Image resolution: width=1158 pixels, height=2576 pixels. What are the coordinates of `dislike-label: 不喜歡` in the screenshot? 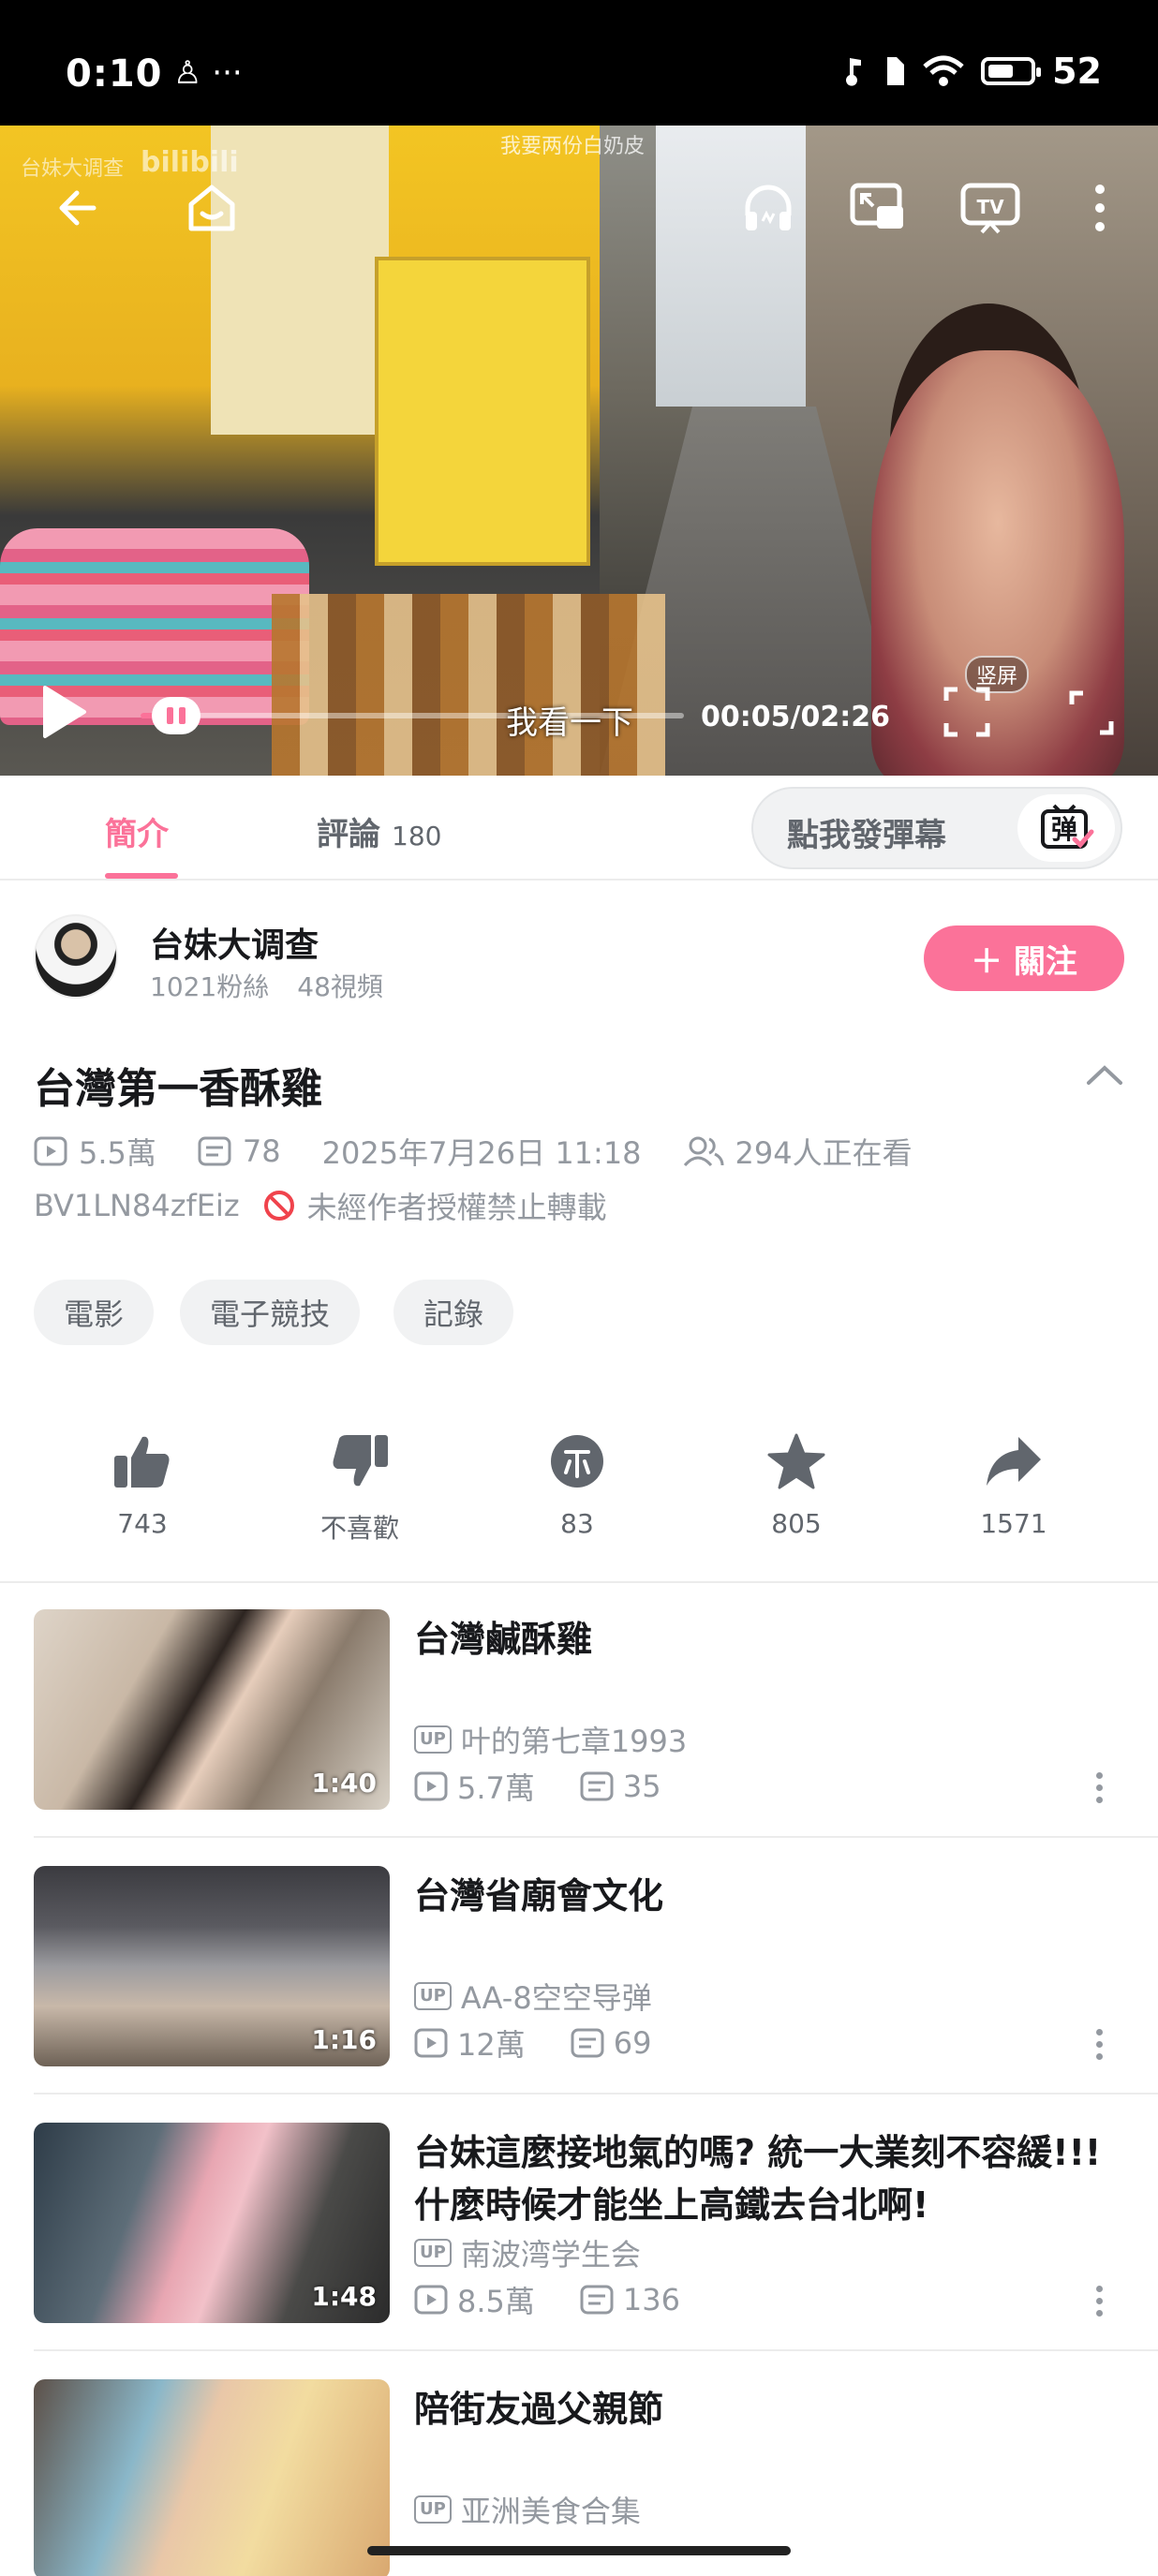 It's located at (359, 1529).